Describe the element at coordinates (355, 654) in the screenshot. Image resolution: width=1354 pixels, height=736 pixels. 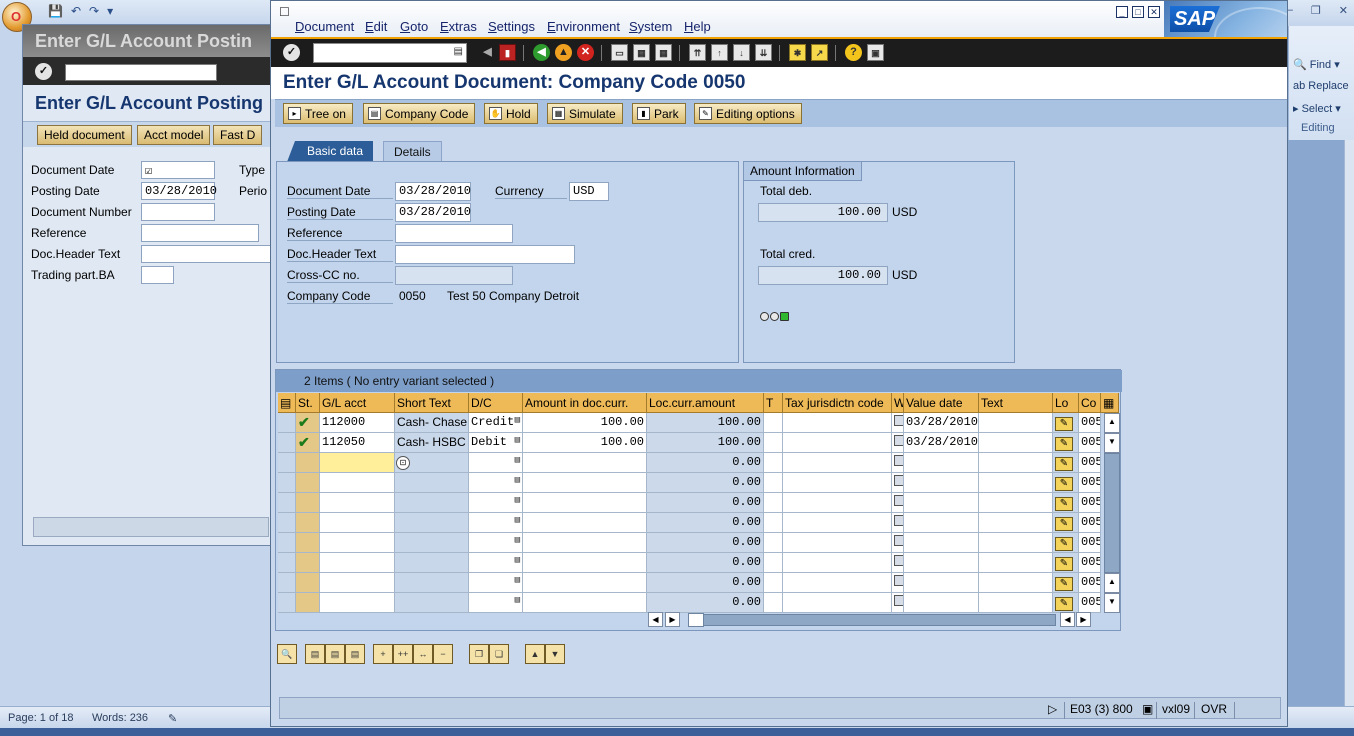
I see `deselect-all-icon: ▤` at that location.